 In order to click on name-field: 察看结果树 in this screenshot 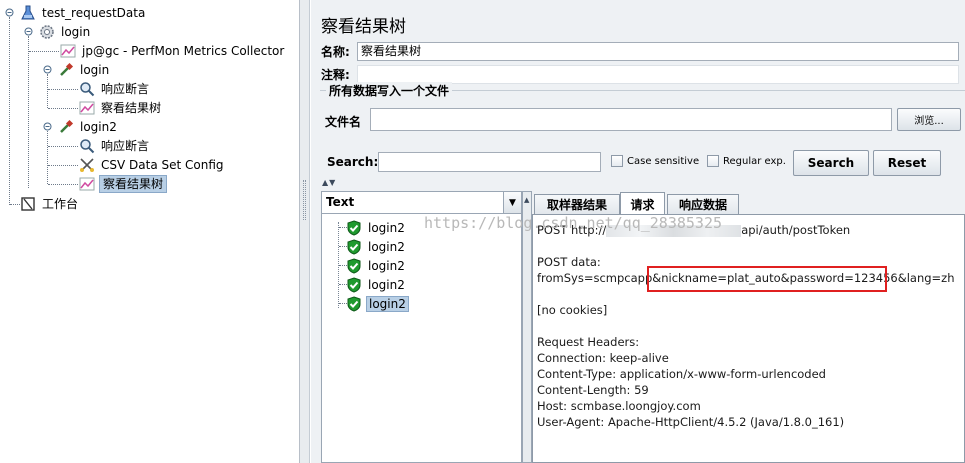, I will do `click(658, 51)`.